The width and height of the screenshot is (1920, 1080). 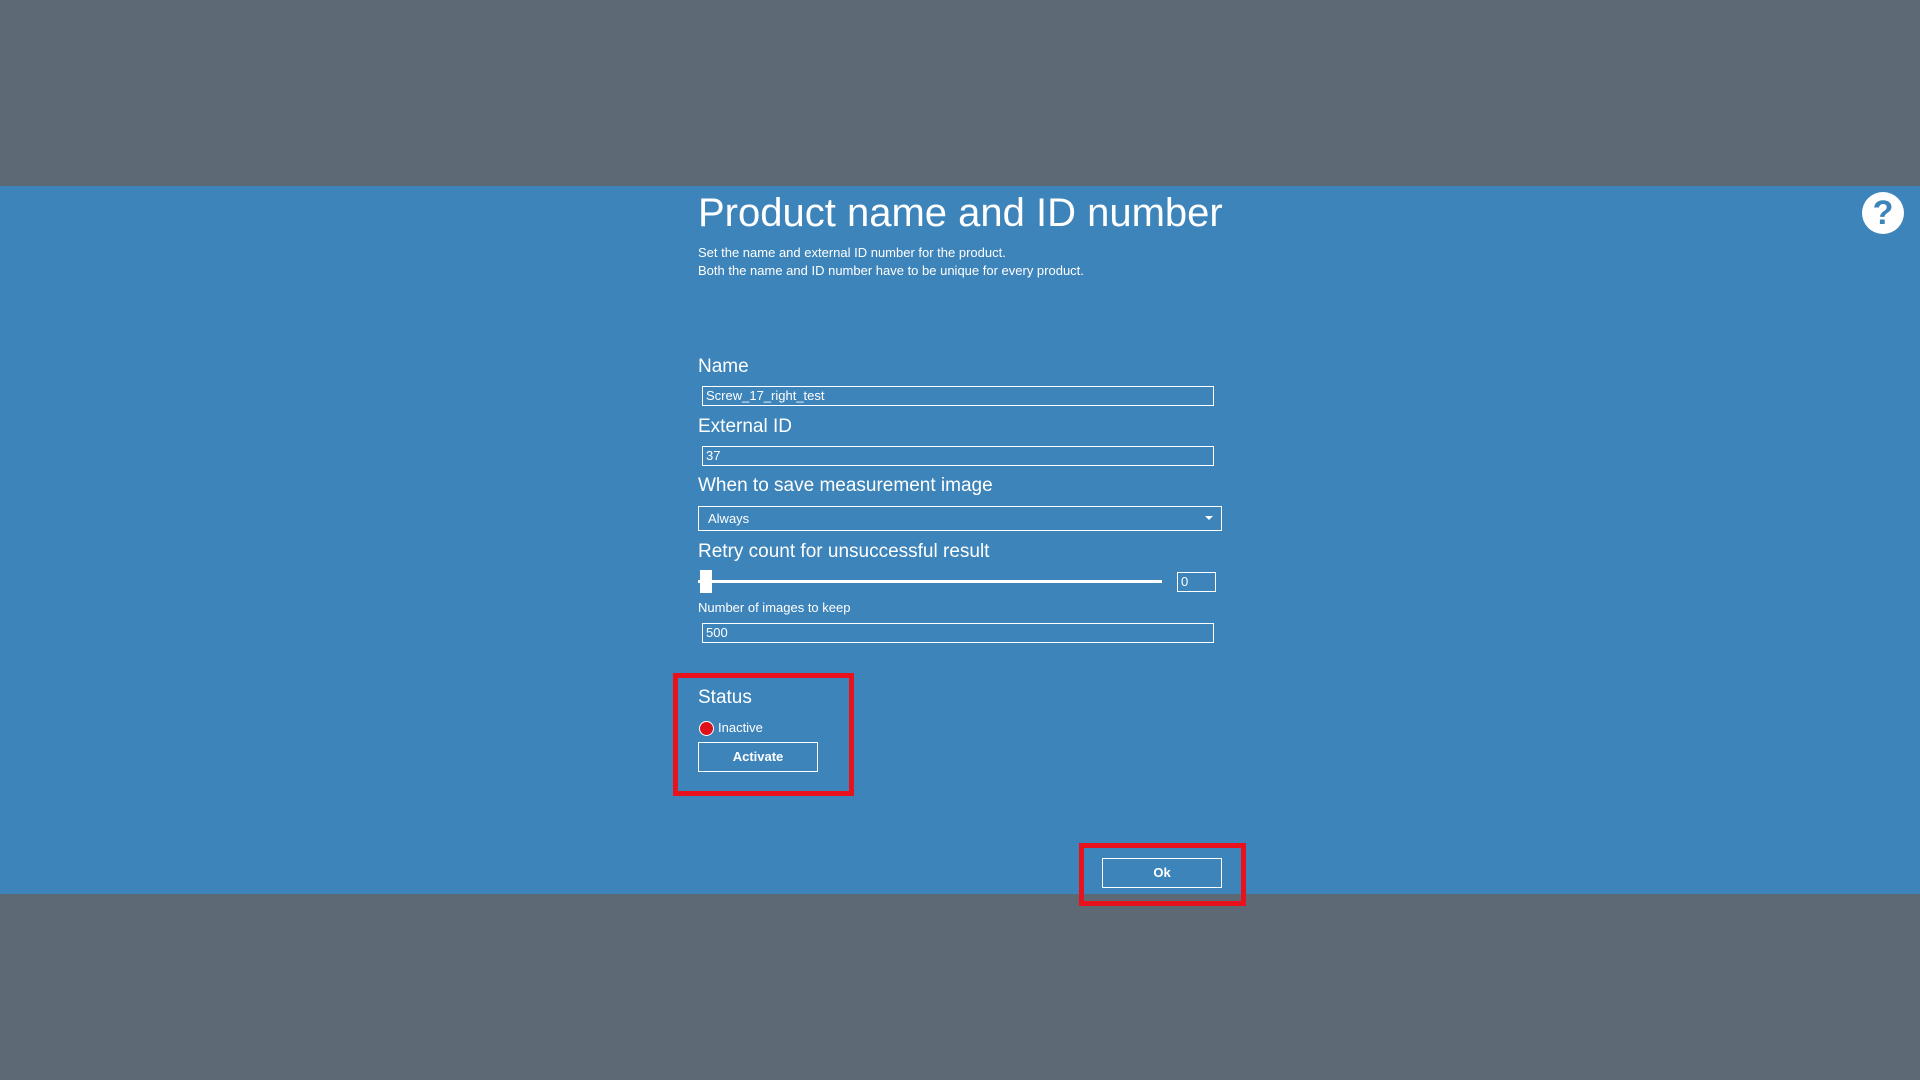 What do you see at coordinates (930, 581) in the screenshot?
I see `retry-count-slider-track` at bounding box center [930, 581].